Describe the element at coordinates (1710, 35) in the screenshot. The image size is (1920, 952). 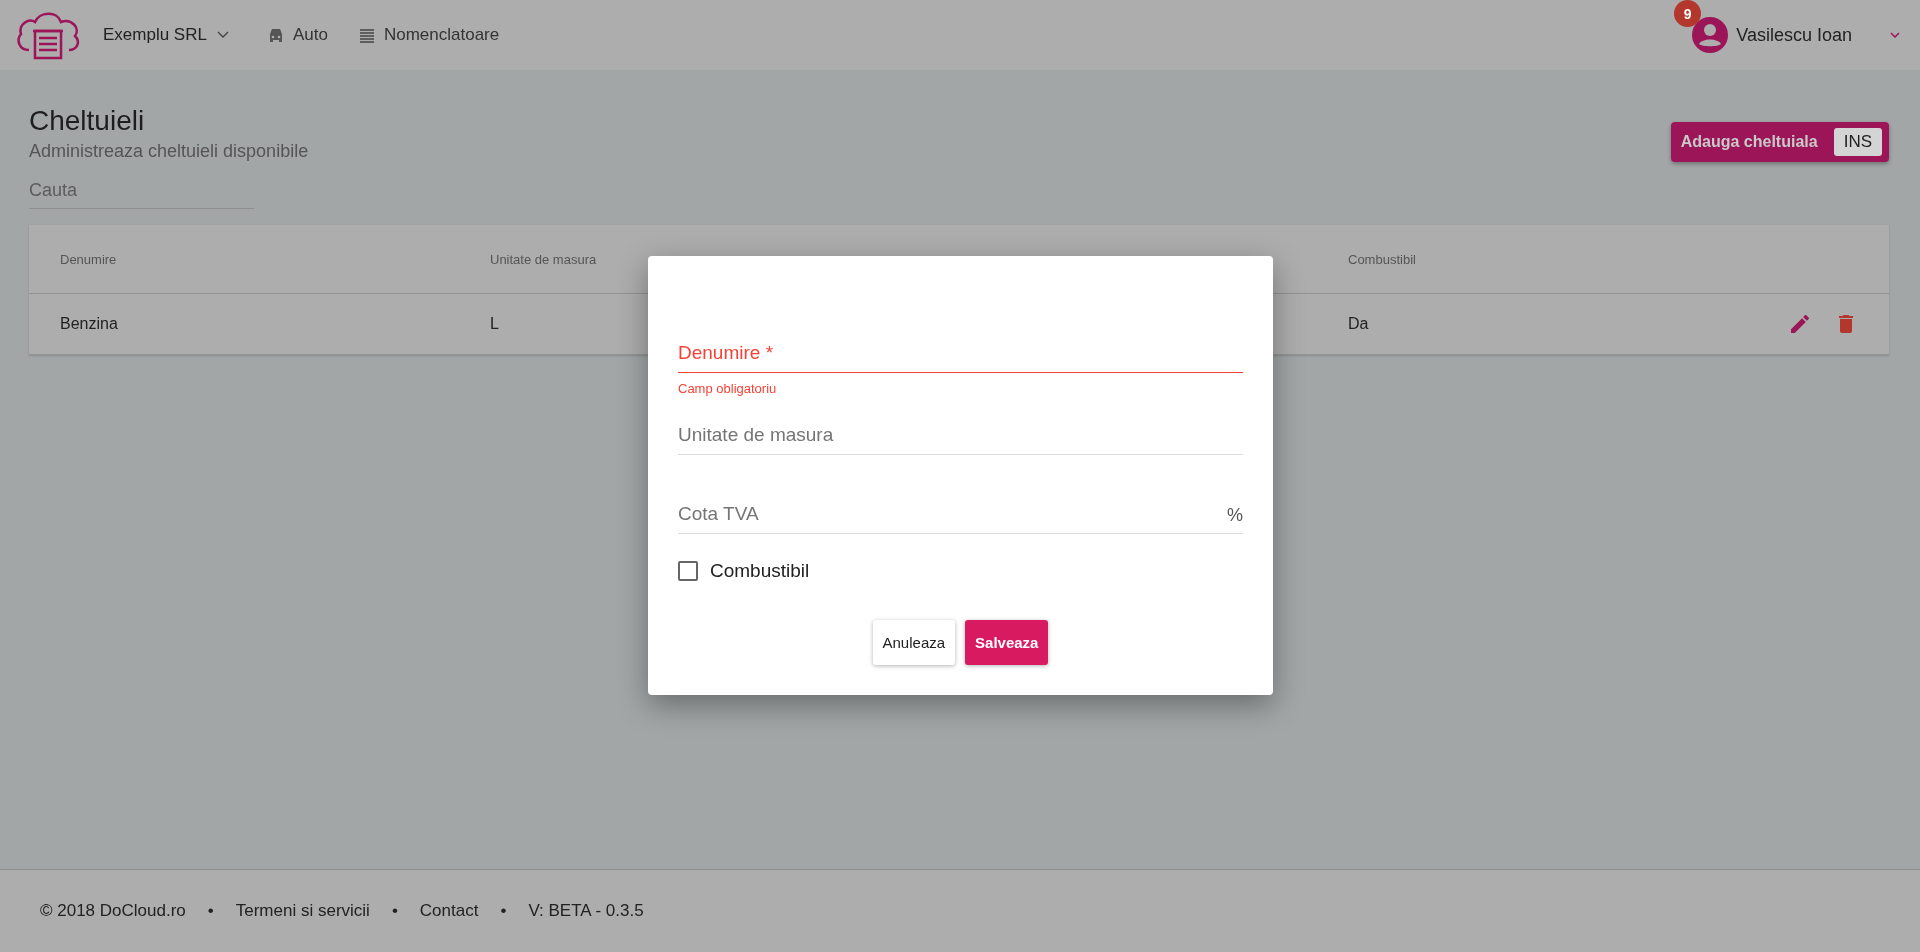
I see `user-avatar-icon` at that location.